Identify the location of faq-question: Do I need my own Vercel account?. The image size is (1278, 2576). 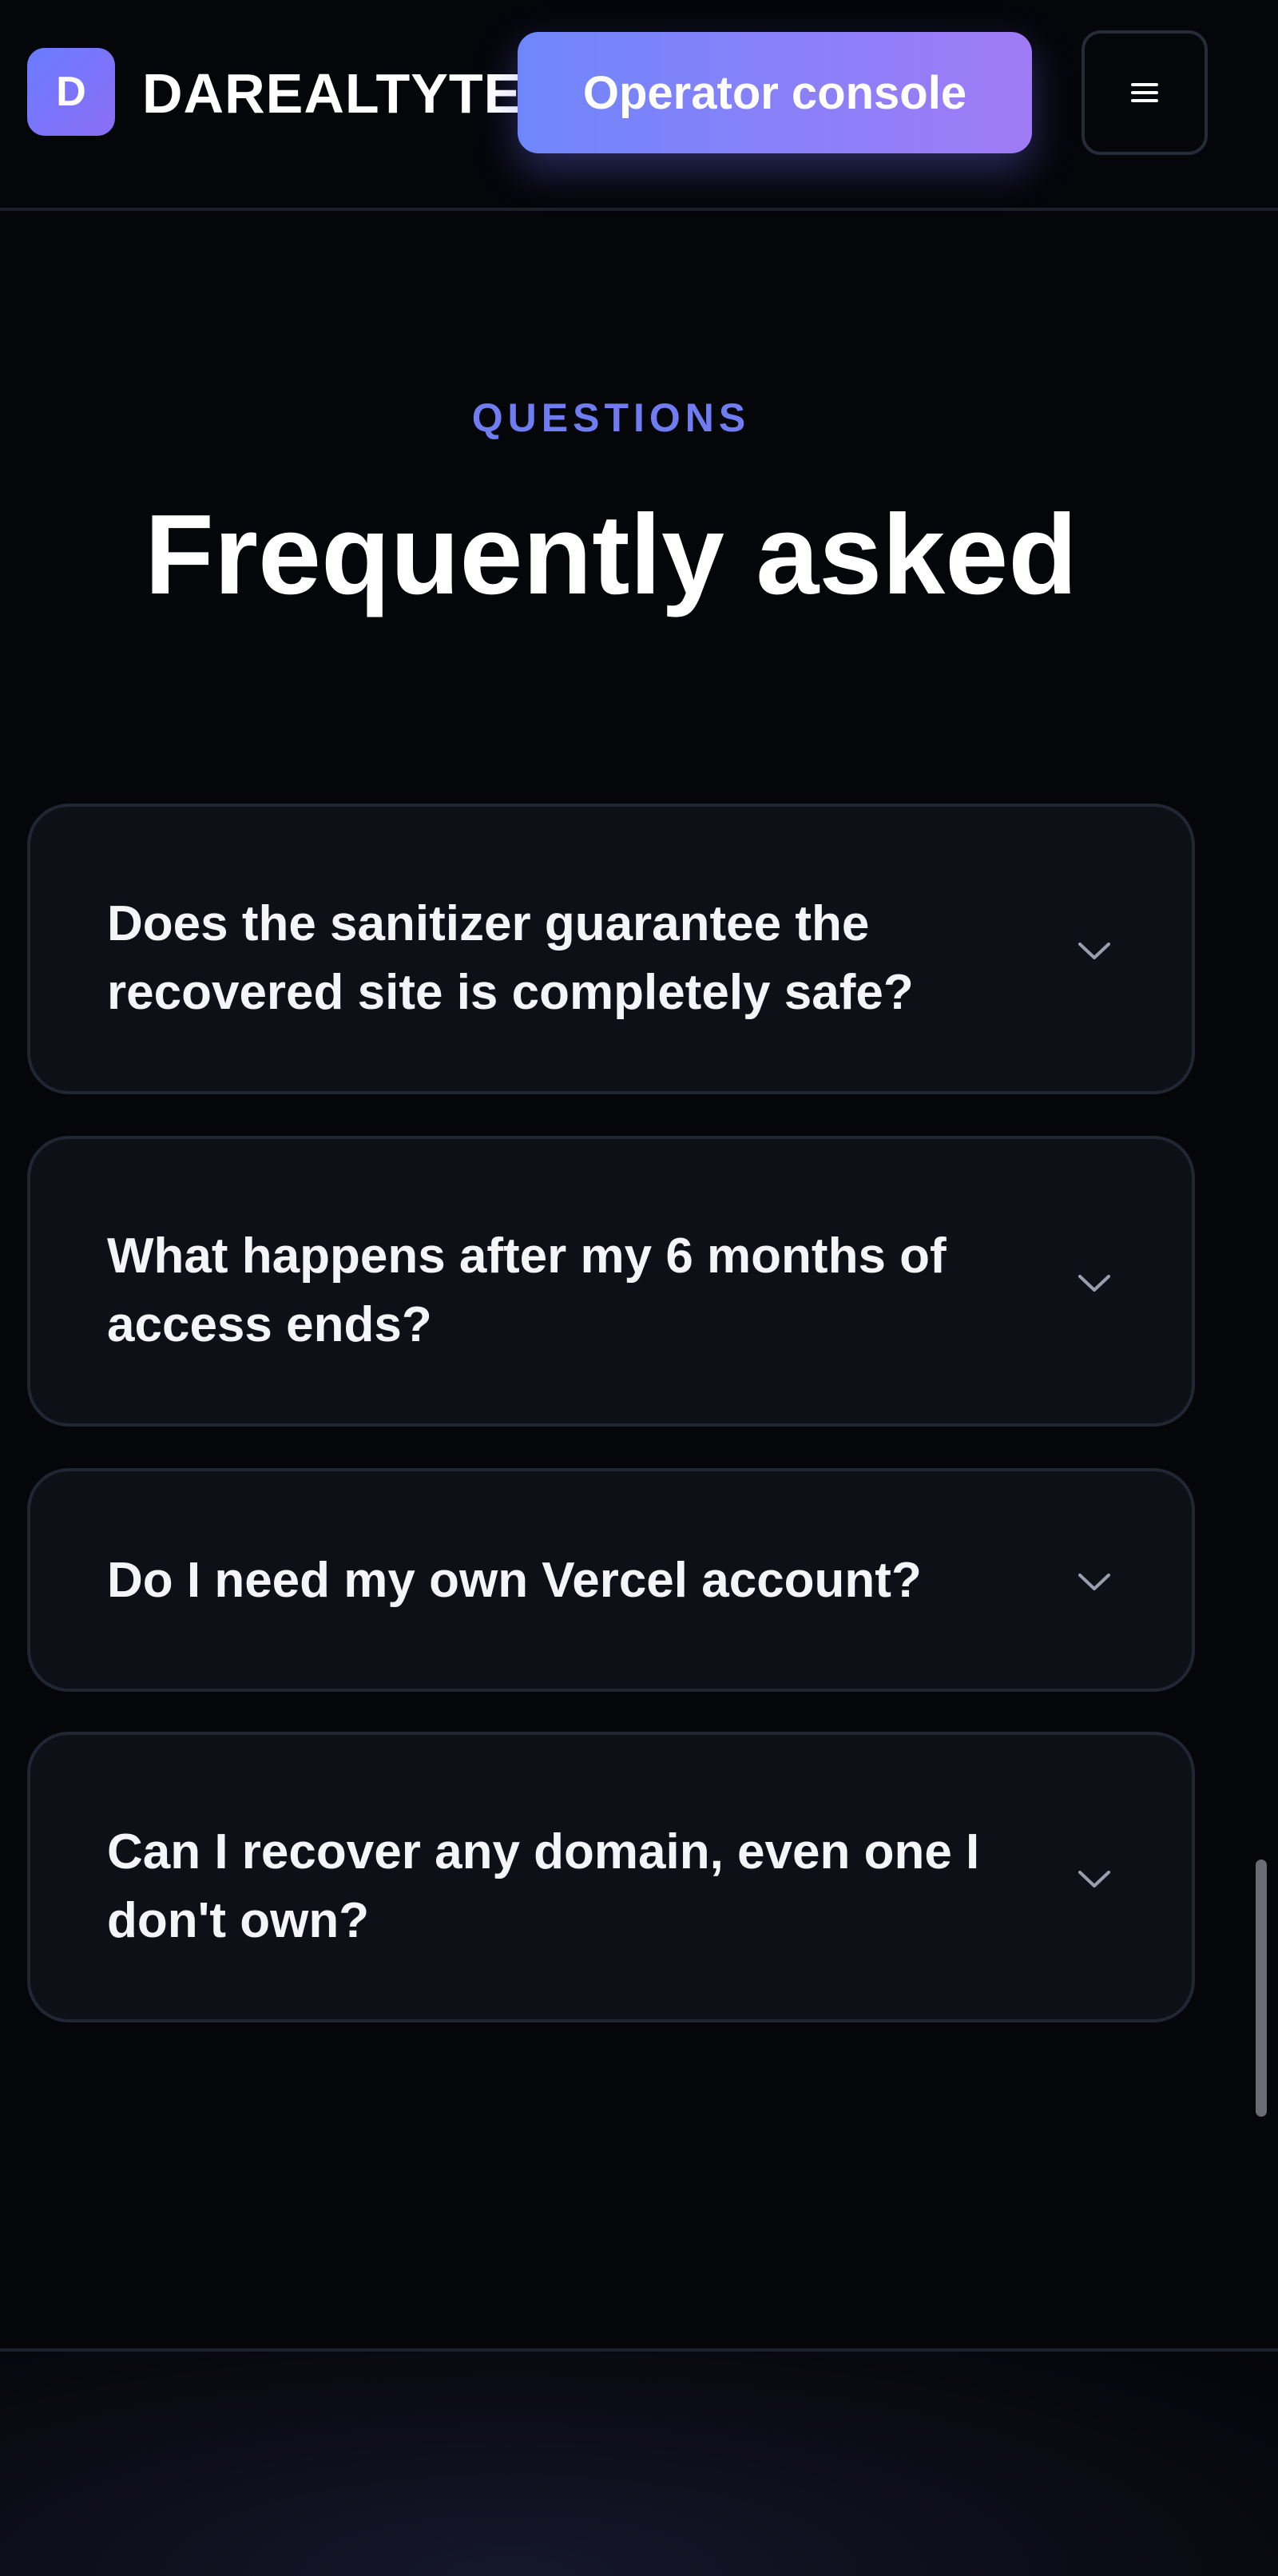
(514, 1580).